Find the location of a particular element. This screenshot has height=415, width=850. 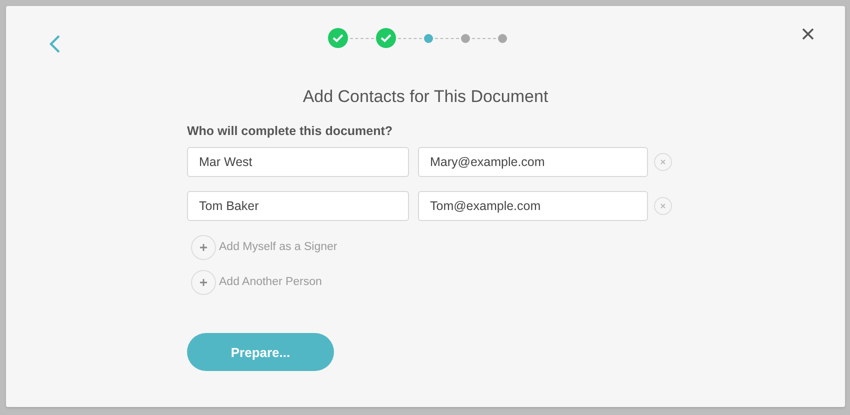

name-field: Mar West is located at coordinates (298, 162).